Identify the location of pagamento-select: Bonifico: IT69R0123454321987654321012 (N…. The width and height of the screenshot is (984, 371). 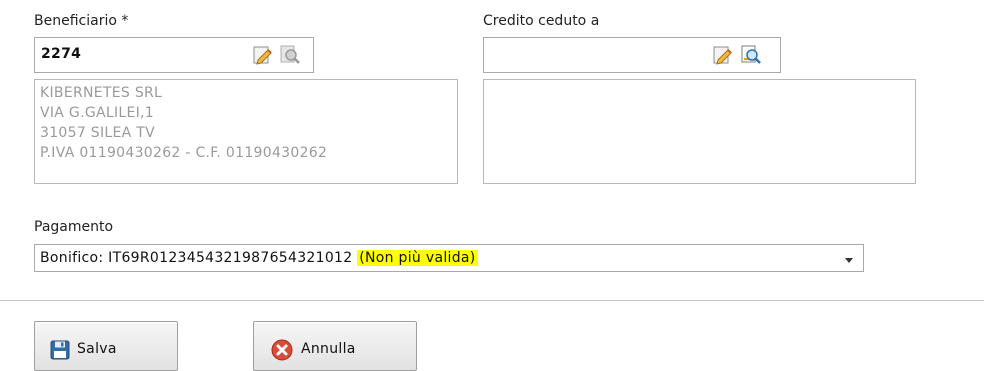
(449, 258).